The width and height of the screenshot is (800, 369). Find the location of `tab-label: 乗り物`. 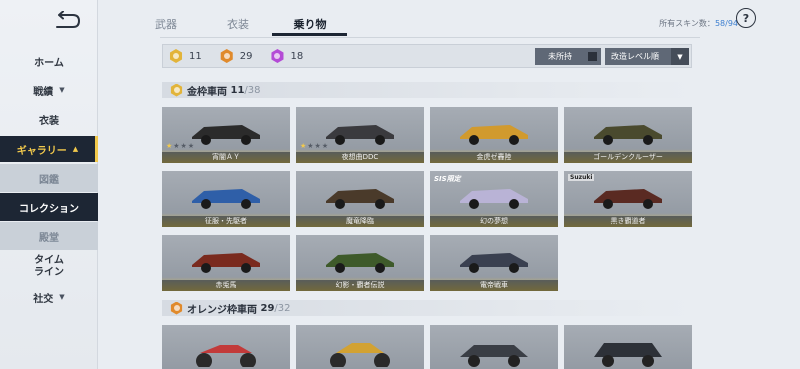

tab-label: 乗り物 is located at coordinates (310, 24).